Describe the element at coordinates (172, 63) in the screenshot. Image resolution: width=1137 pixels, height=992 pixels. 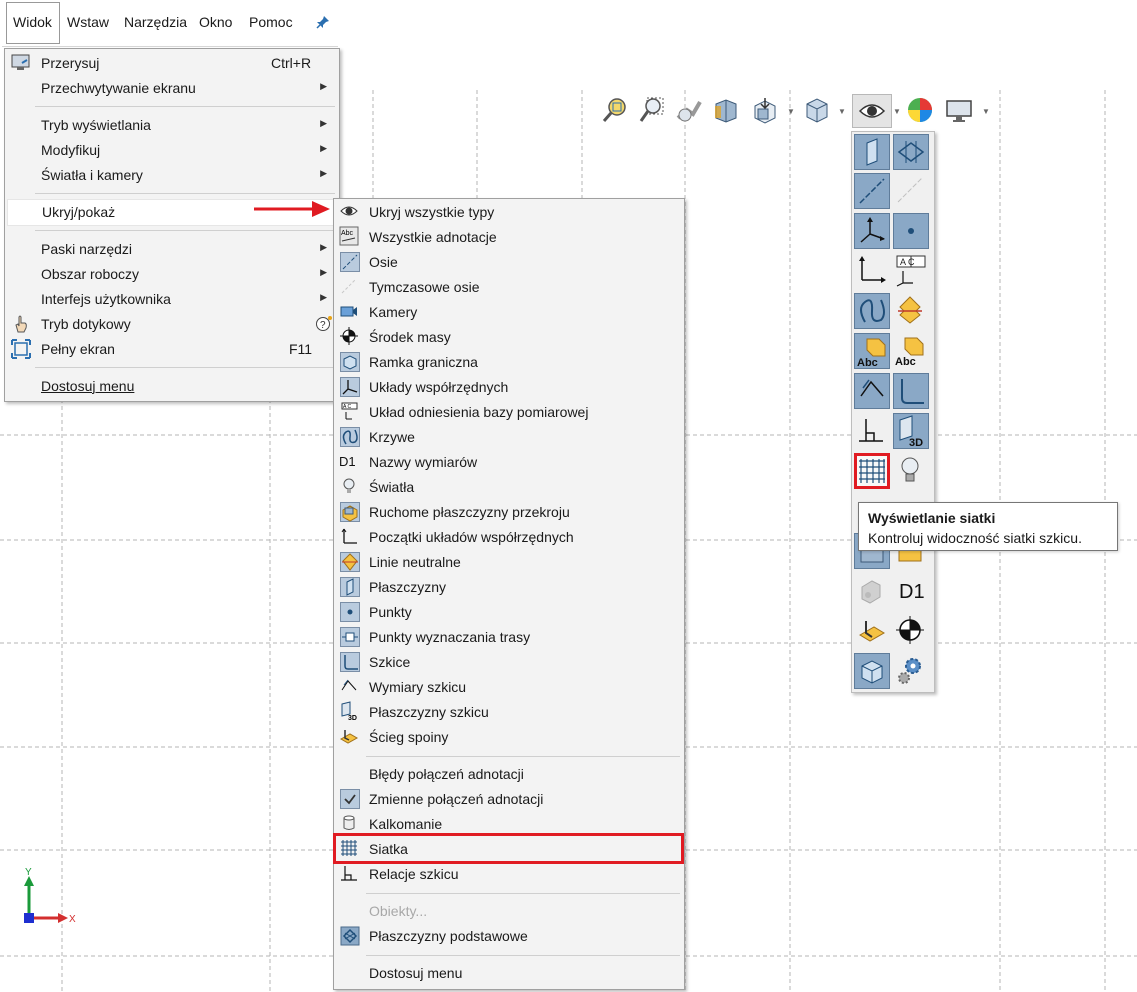
I see `menu-item-redraw: Przerysuj Ctrl+R` at that location.